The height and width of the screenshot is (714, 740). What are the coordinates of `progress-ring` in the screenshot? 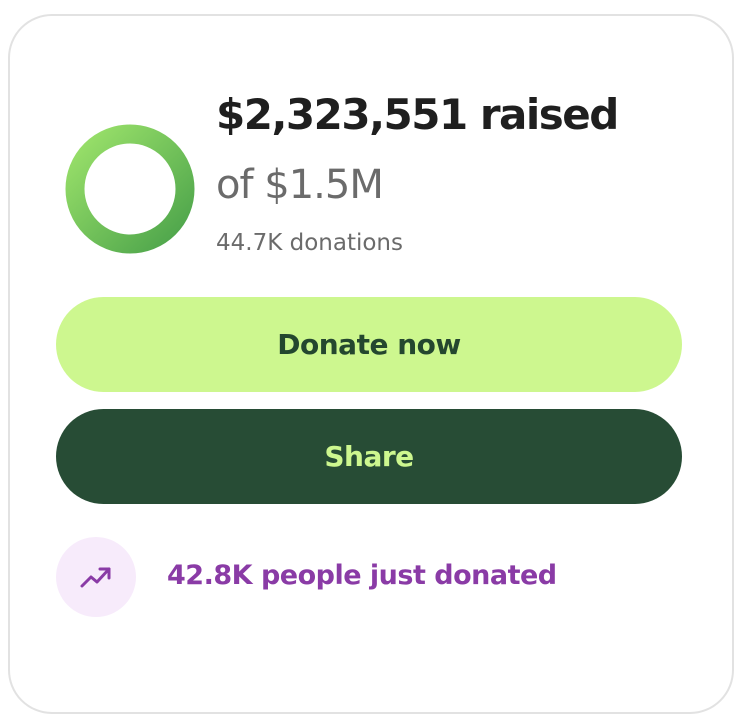 It's located at (130, 189).